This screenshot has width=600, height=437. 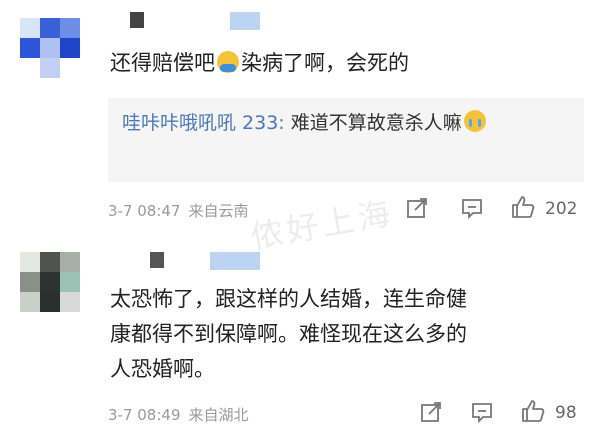 I want to click on crying-emoji-icon, so click(x=474, y=121).